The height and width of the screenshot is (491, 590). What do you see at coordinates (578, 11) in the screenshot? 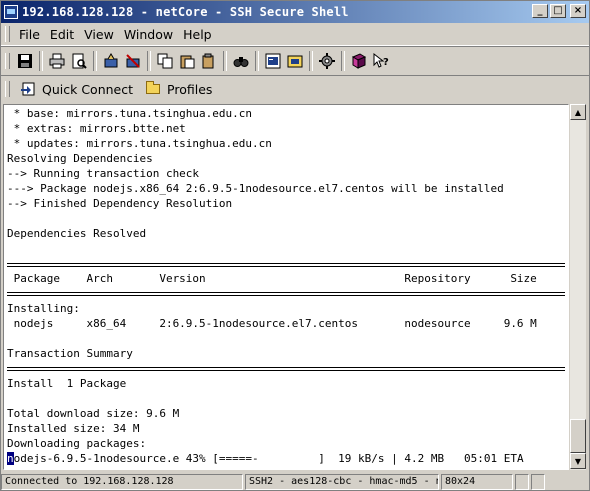
I see `close-button: ×` at bounding box center [578, 11].